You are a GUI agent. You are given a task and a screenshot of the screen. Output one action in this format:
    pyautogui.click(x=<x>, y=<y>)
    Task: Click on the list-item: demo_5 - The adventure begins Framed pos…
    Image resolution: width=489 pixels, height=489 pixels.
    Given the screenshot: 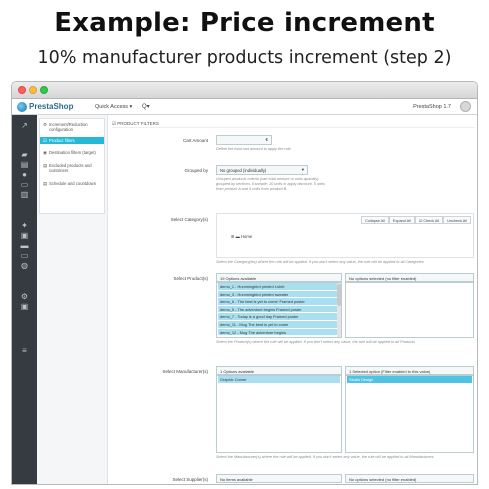 What is the action you would take?
    pyautogui.click(x=277, y=309)
    